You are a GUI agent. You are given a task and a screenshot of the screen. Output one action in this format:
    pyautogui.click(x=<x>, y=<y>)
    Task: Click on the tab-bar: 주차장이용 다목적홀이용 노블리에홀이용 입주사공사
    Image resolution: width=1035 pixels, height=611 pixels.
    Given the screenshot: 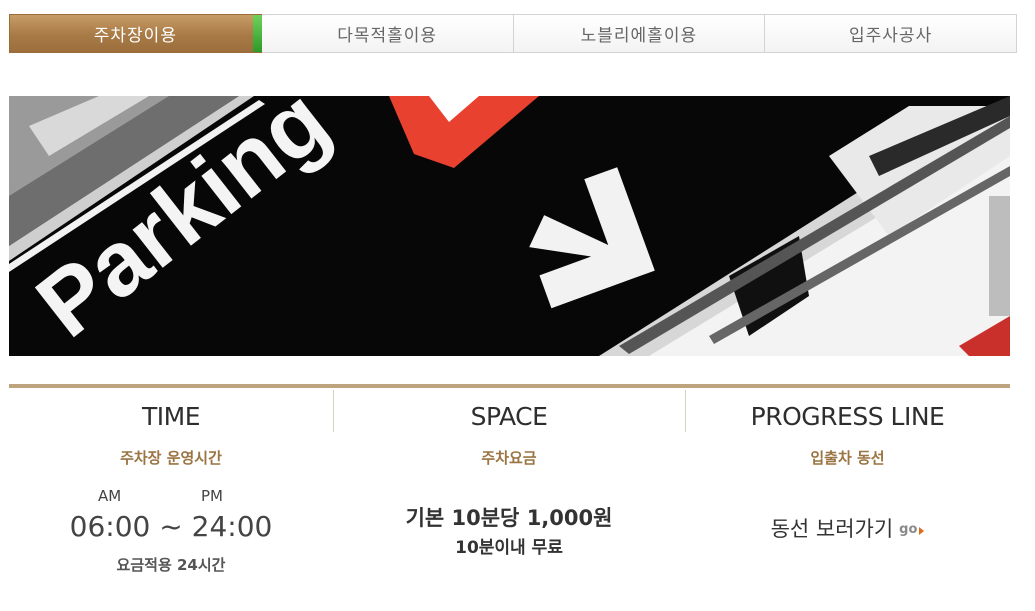 What is the action you would take?
    pyautogui.click(x=513, y=33)
    